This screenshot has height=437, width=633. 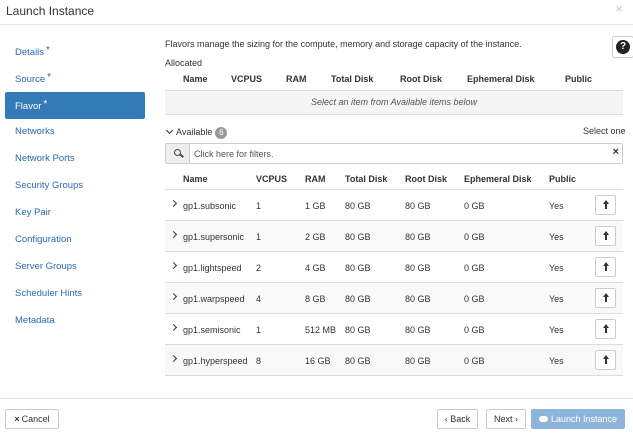 I want to click on cell-vcpus: 4, so click(x=259, y=299).